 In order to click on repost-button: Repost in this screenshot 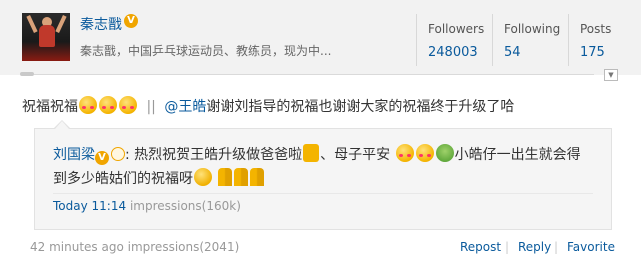, I will do `click(480, 247)`.